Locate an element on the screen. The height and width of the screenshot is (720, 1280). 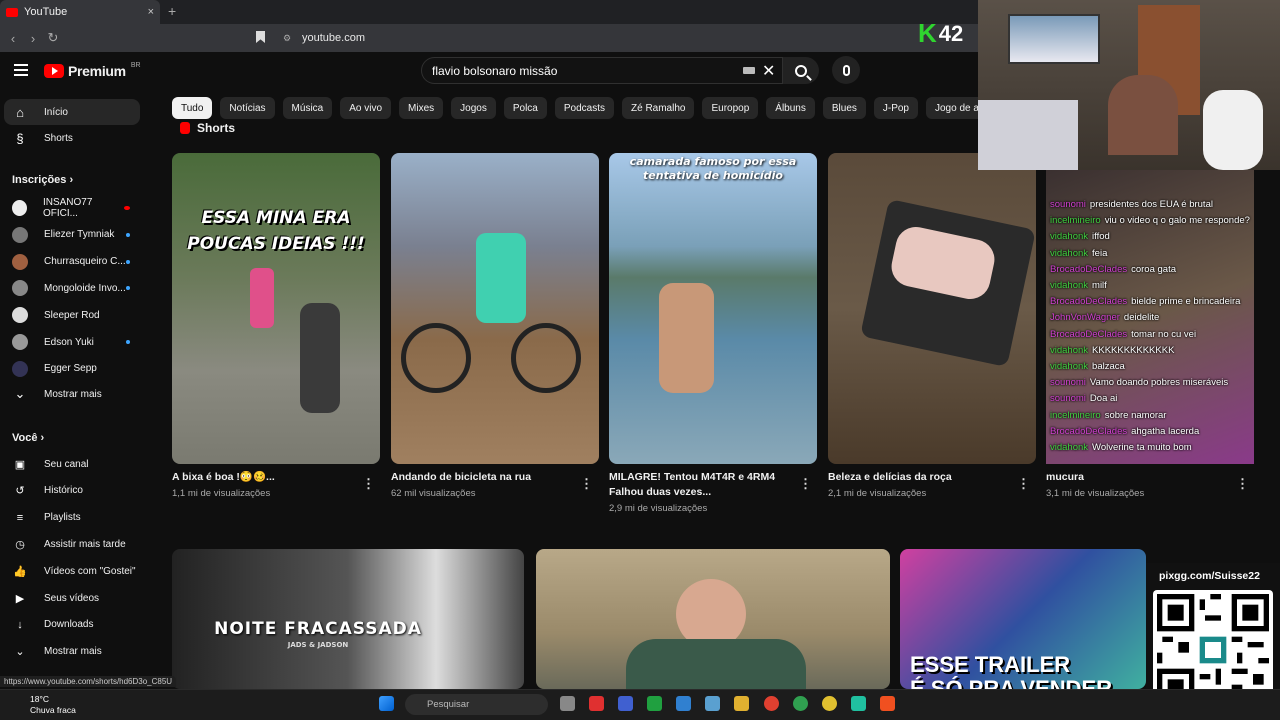
sidebar-item-you: 👍 Vídeos com "Gostei" is located at coordinates (72, 571).